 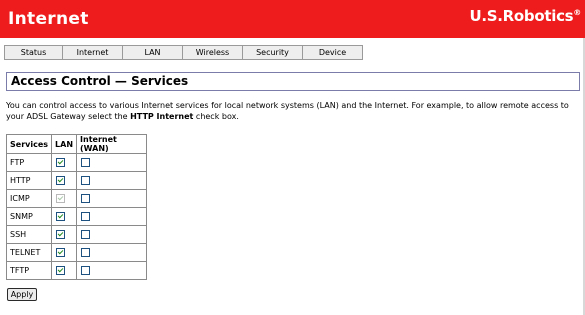 I want to click on header-wan: Internet (WAN), so click(x=112, y=144).